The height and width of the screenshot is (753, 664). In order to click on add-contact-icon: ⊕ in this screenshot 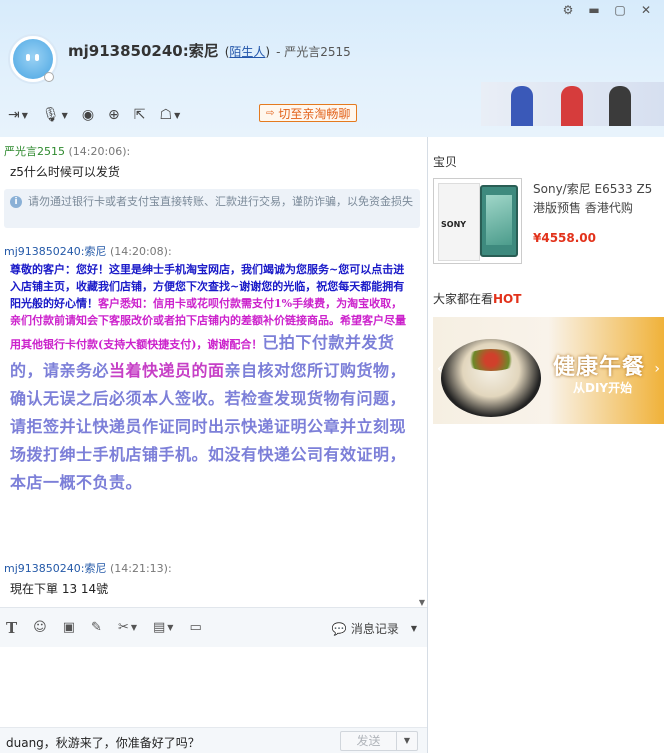, I will do `click(114, 115)`.